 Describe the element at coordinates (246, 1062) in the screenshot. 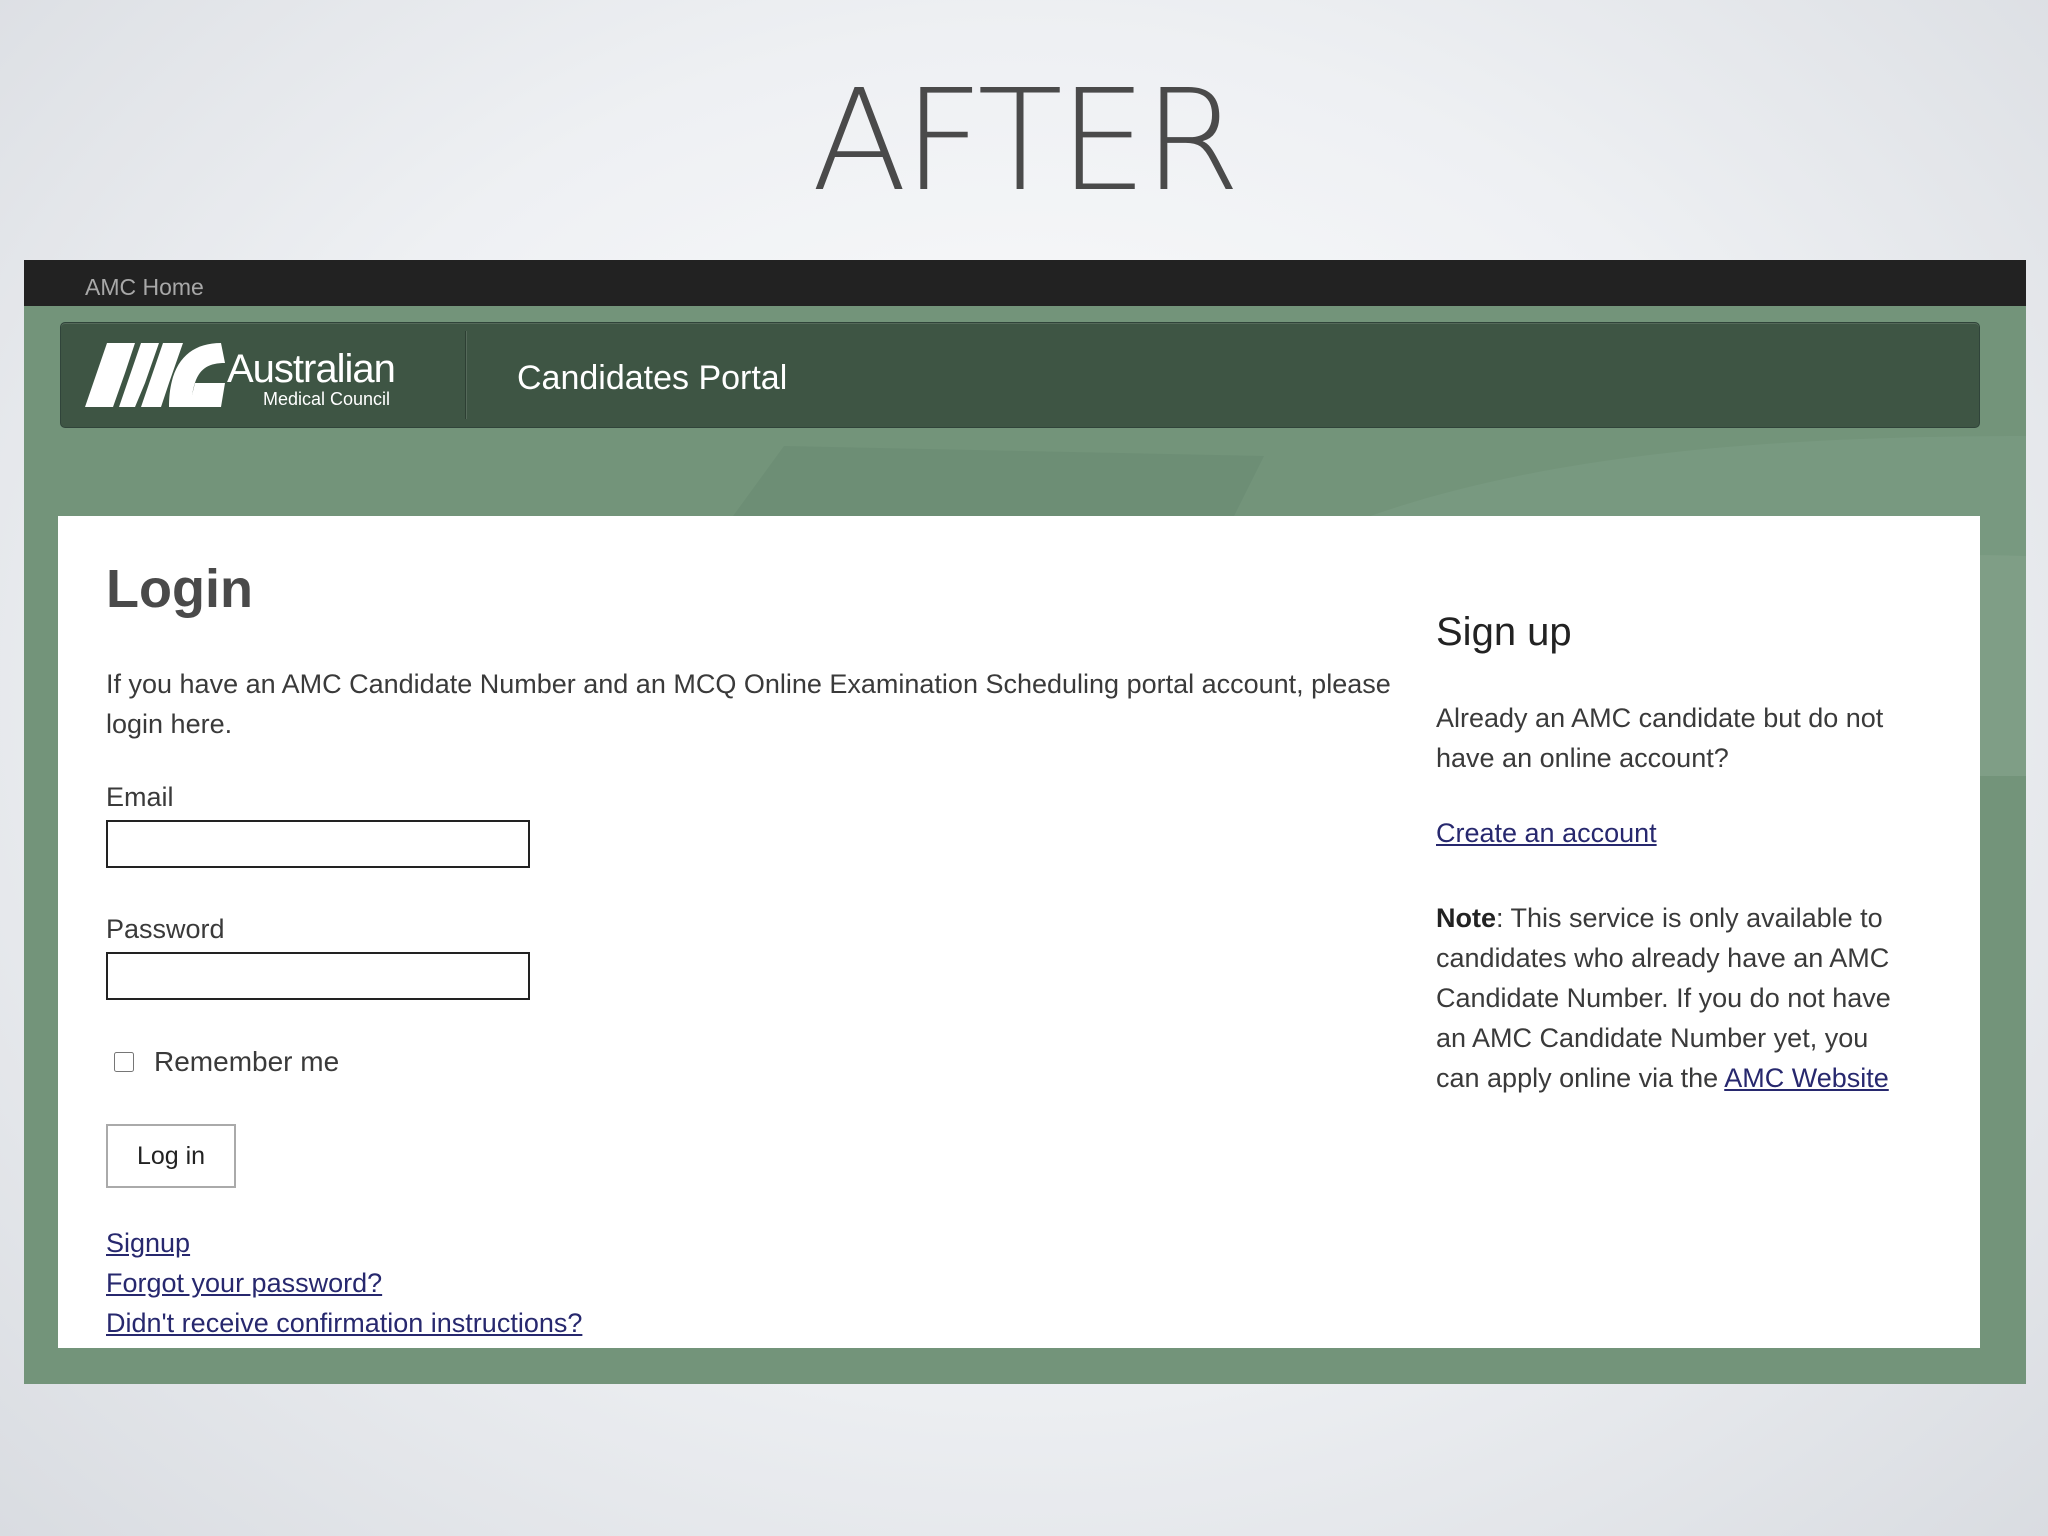

I see `remember-me-label: Remember me` at that location.